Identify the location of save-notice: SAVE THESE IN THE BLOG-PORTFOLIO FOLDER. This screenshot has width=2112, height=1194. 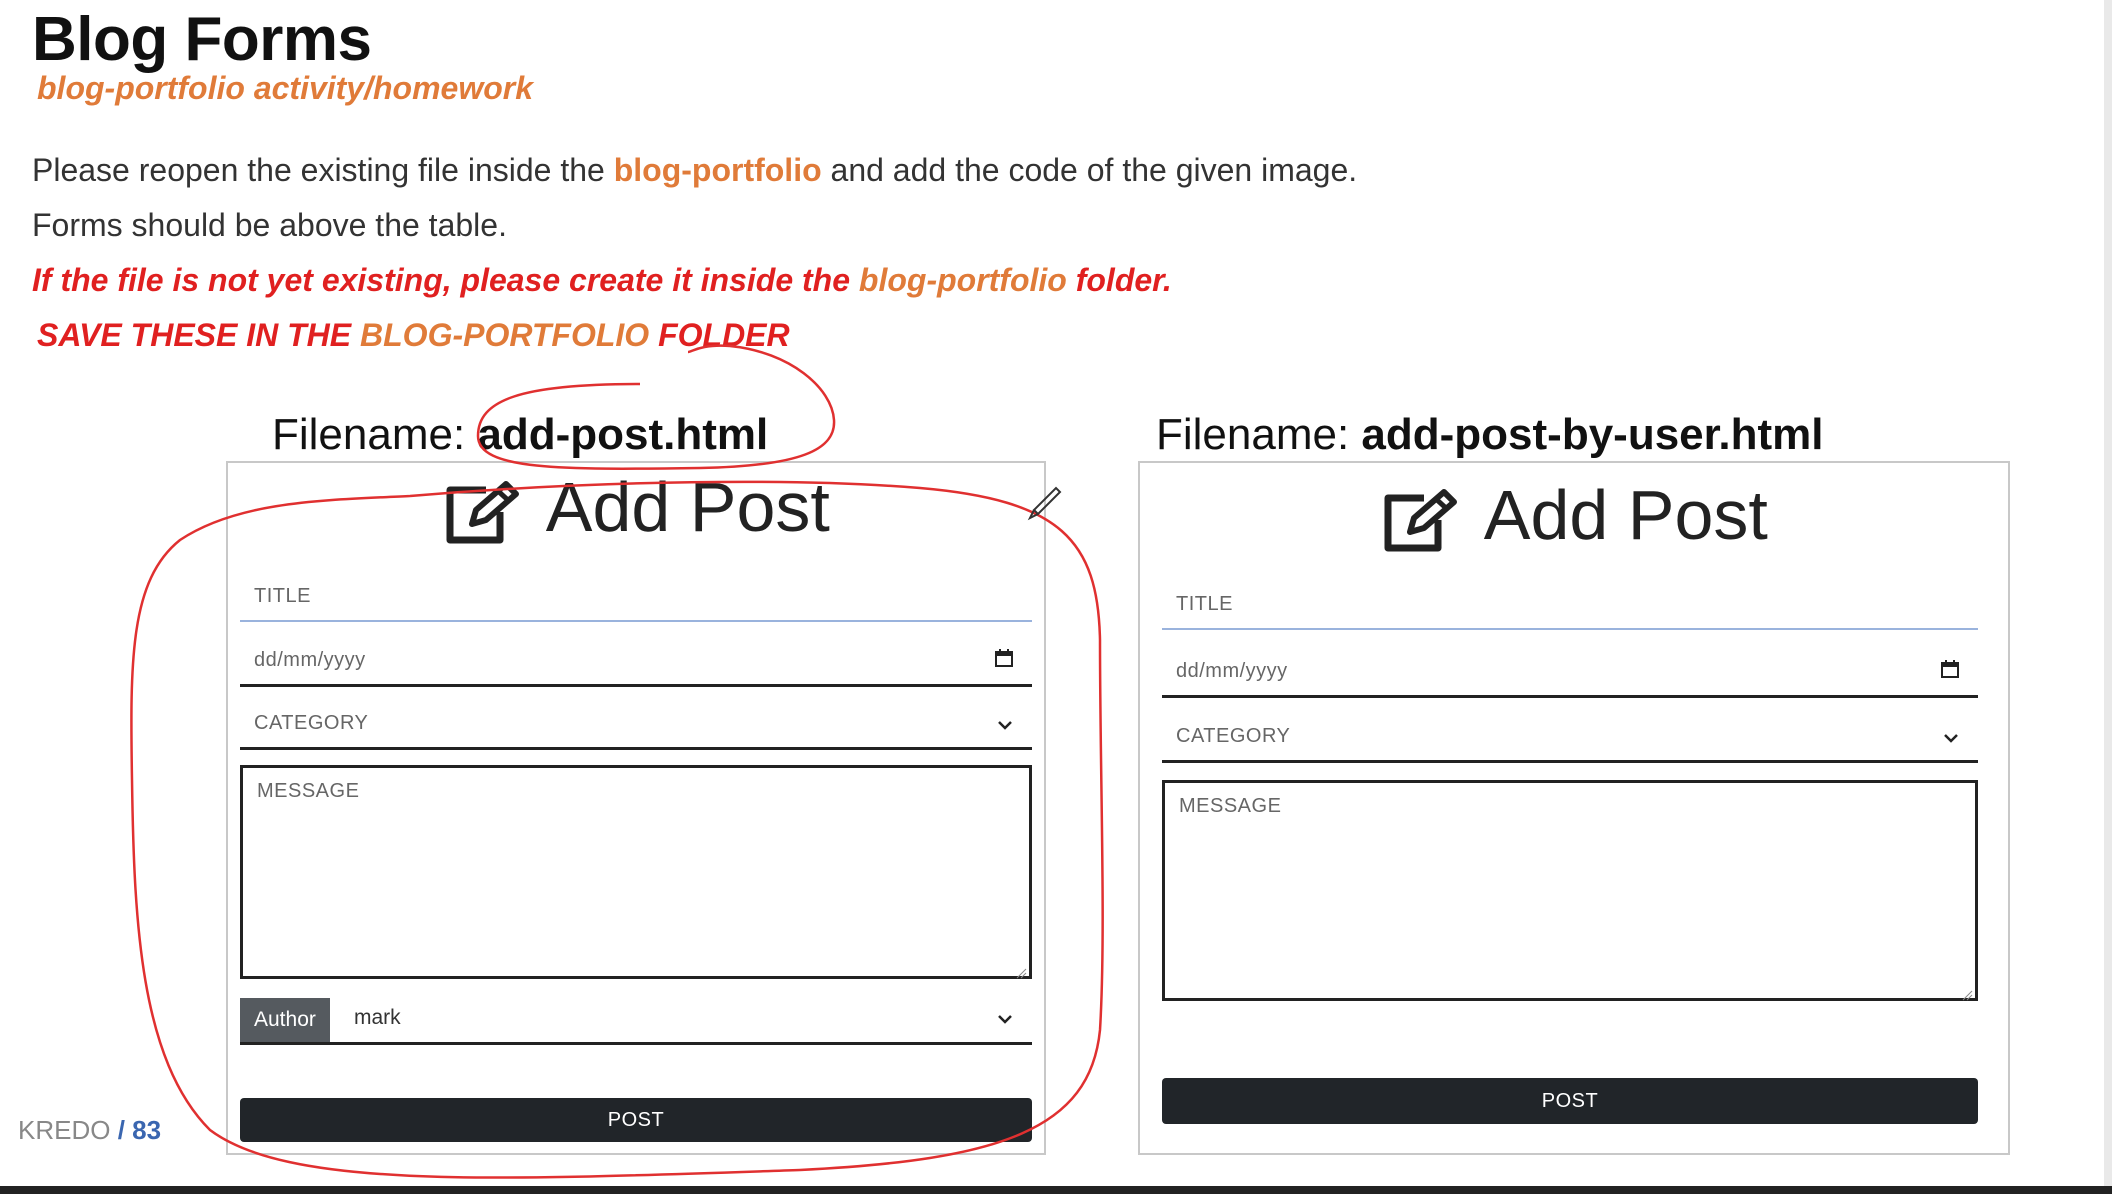
(413, 335).